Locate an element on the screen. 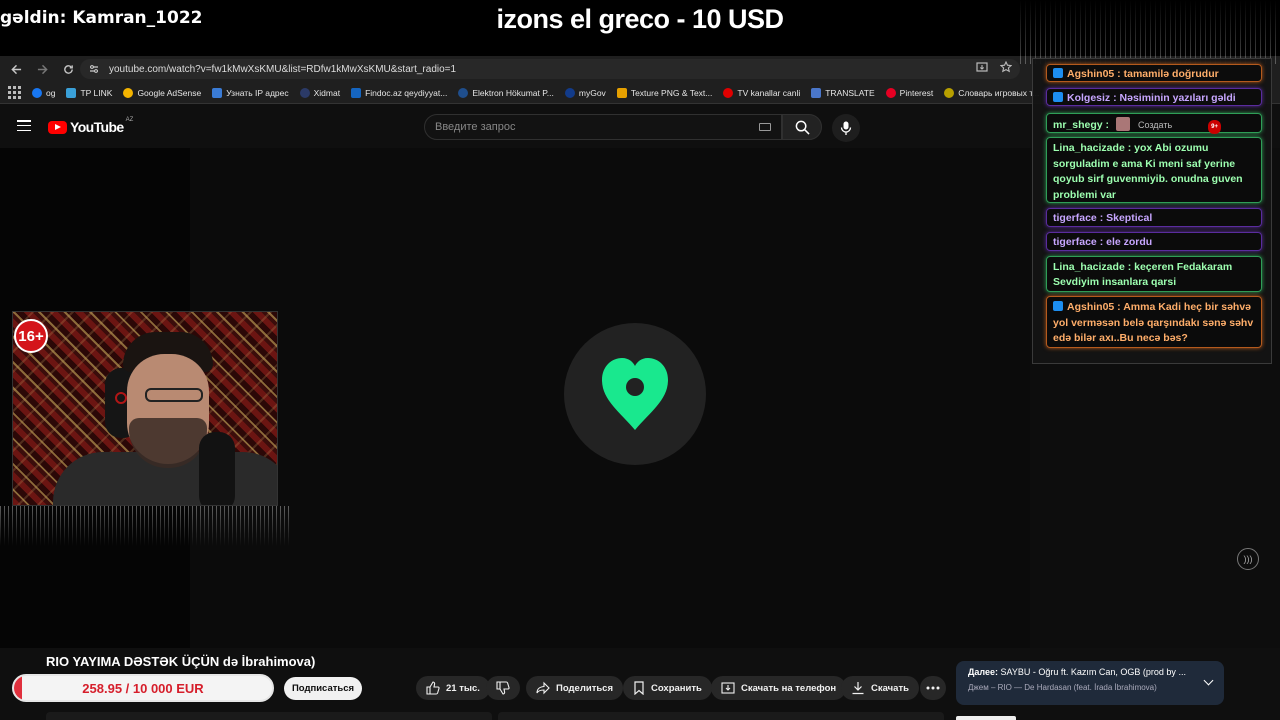 Image resolution: width=1280 pixels, height=720 pixels. age-rating-badge: 16+ is located at coordinates (31, 336).